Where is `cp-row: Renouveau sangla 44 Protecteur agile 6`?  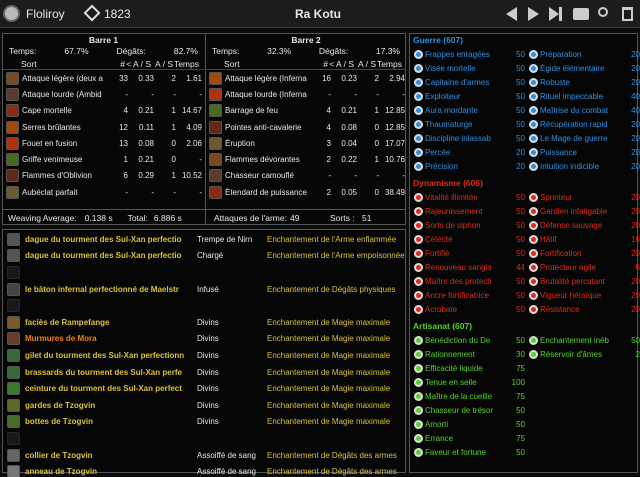
cp-row: Renouveau sangla 44 Protecteur agile 6 is located at coordinates (525, 267).